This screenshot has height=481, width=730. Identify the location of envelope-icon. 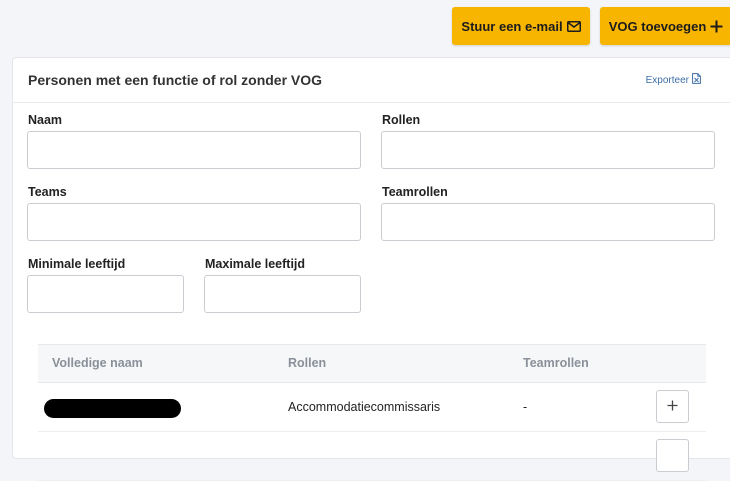
(573, 26).